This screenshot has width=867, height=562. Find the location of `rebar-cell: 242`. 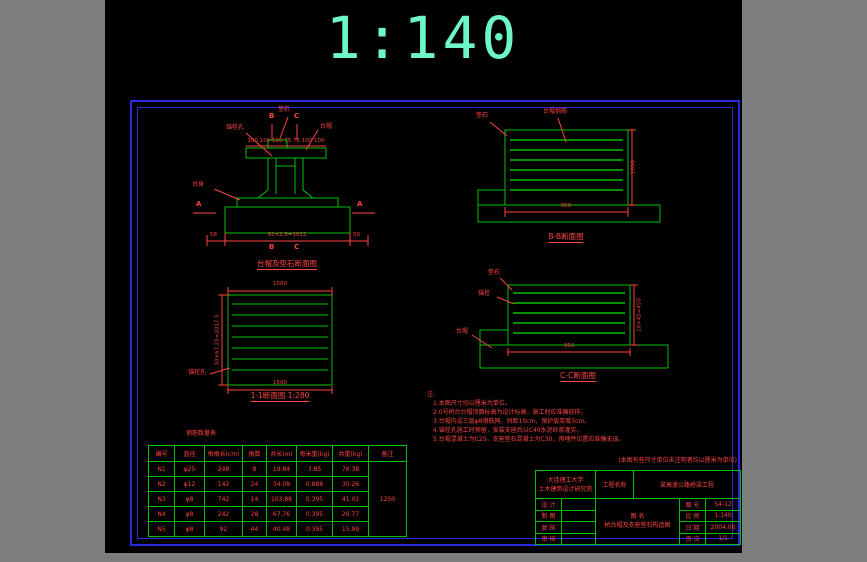

rebar-cell: 242 is located at coordinates (223, 514).